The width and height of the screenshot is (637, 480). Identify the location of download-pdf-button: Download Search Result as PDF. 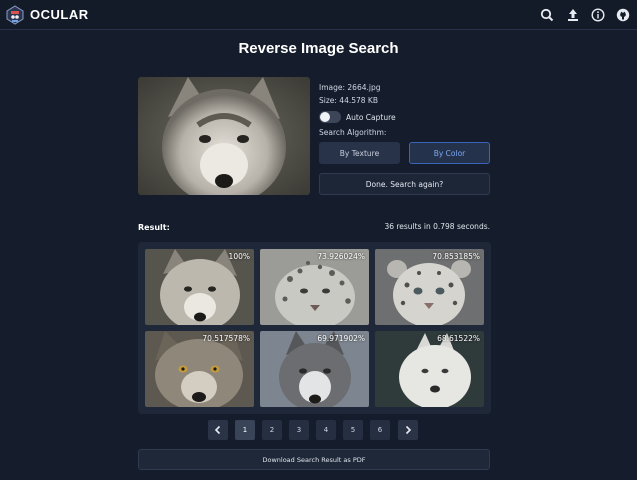
(314, 459).